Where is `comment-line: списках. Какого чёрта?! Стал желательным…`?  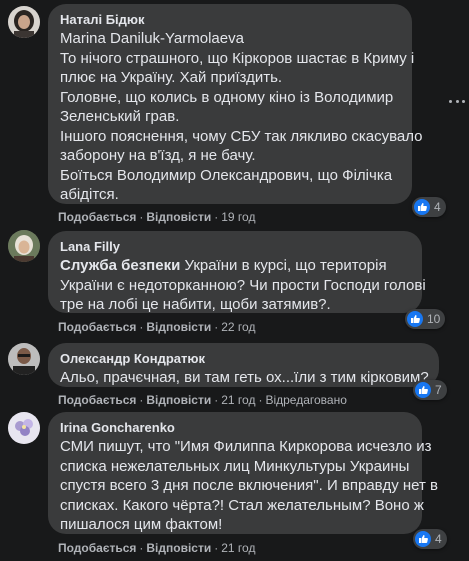
comment-line: списках. Какого чёрта?! Стал желательным… is located at coordinates (242, 505).